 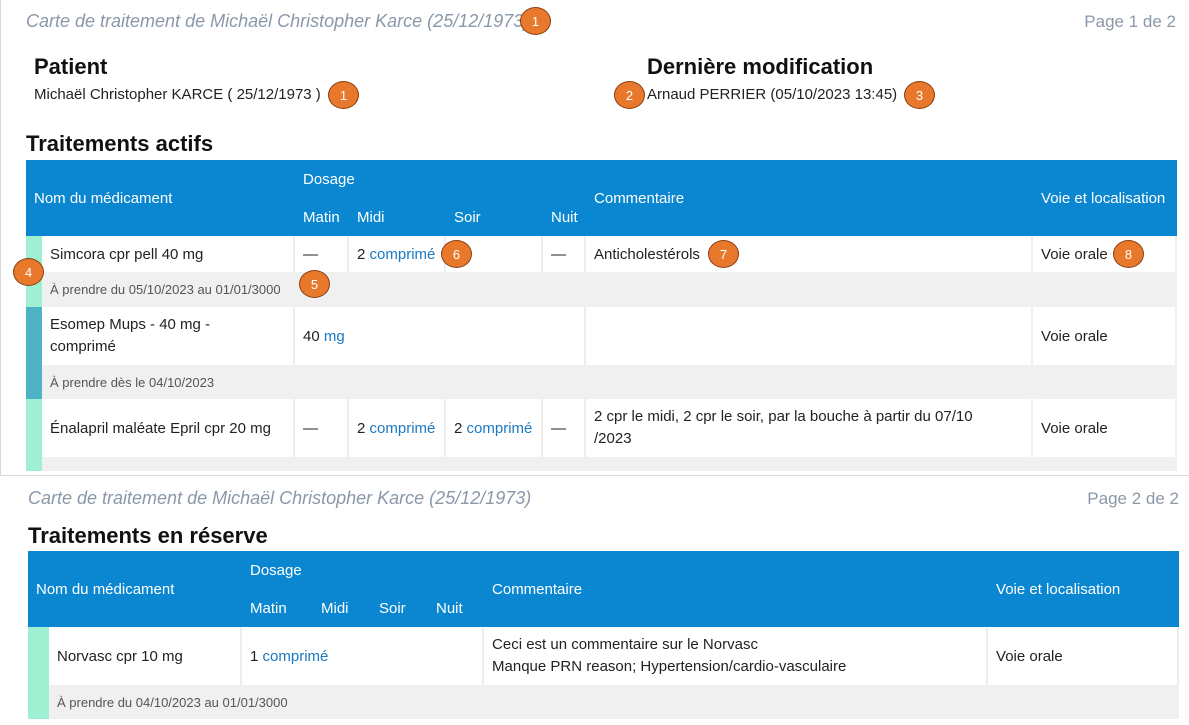 What do you see at coordinates (810, 336) in the screenshot?
I see `comment` at bounding box center [810, 336].